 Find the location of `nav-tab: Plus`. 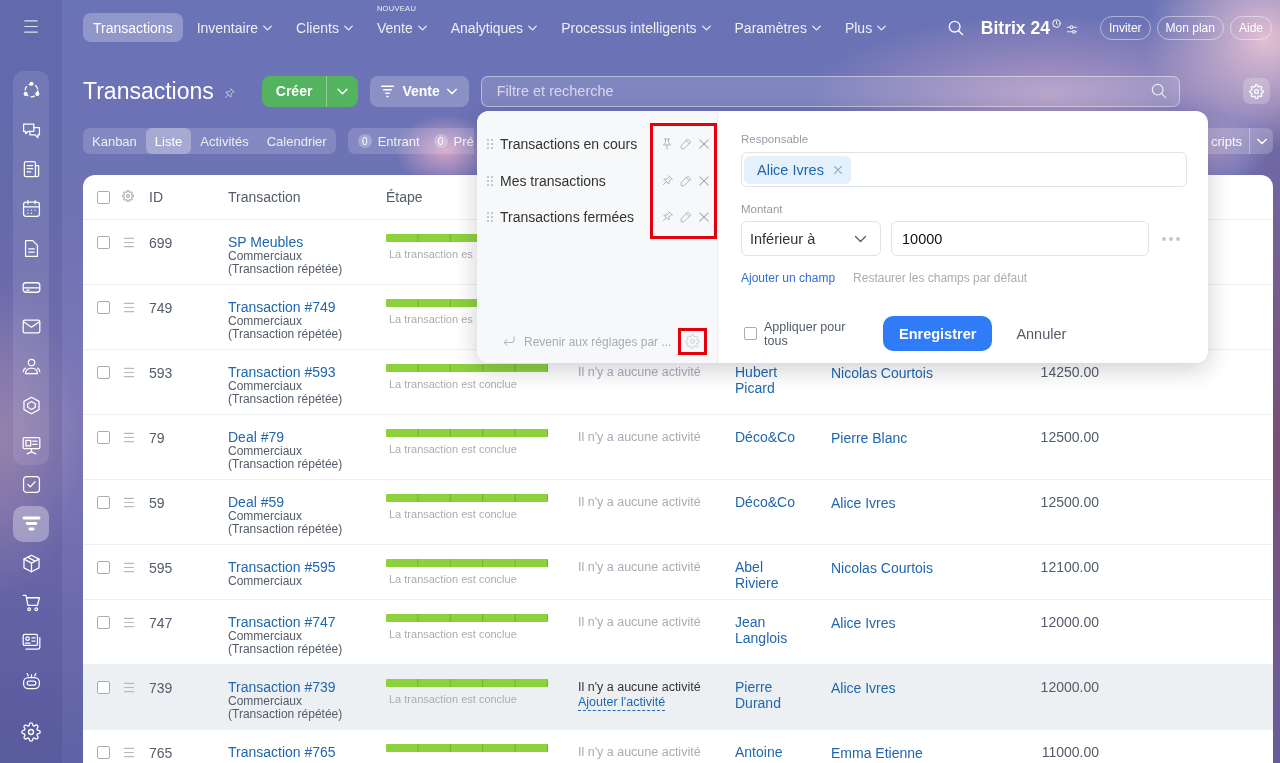

nav-tab: Plus is located at coordinates (865, 27).